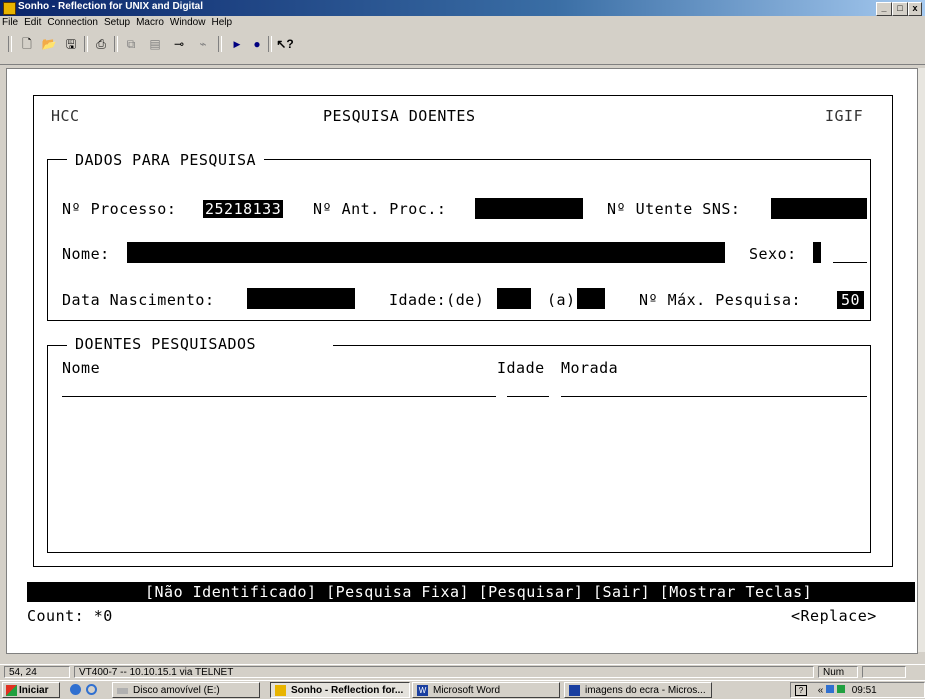  Describe the element at coordinates (117, 23) in the screenshot. I see `menu-setup: Setup` at that location.